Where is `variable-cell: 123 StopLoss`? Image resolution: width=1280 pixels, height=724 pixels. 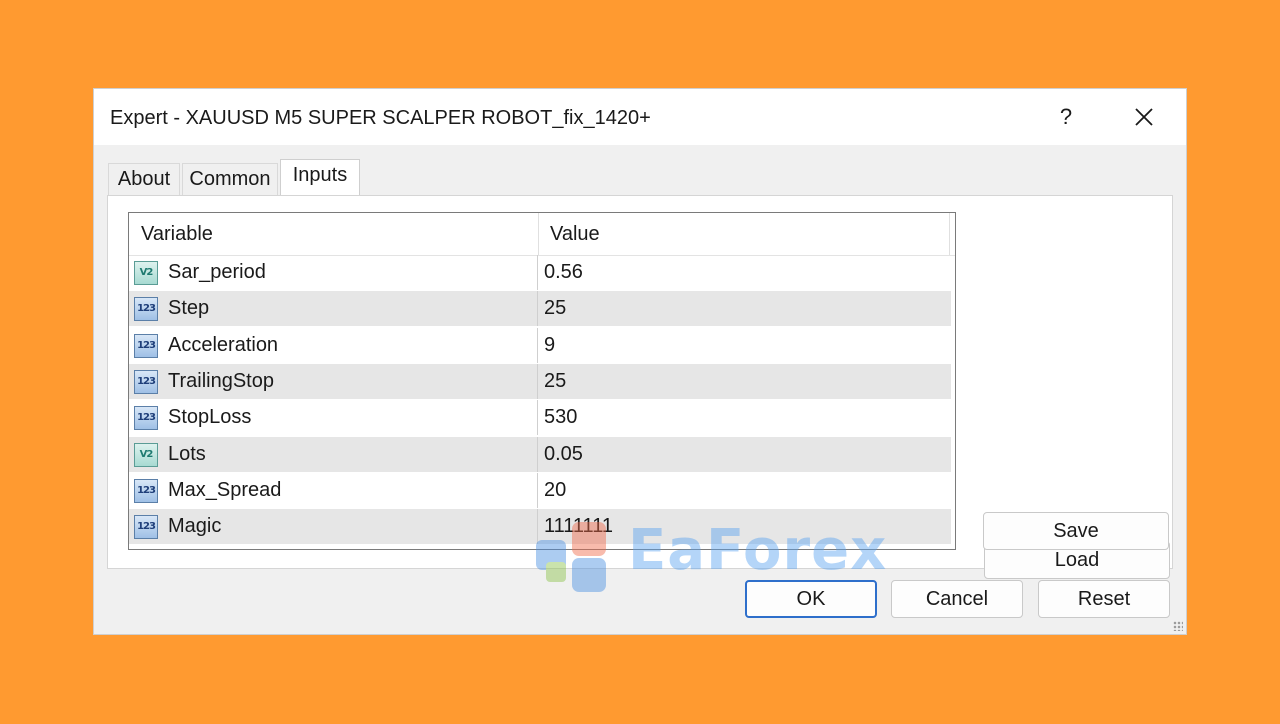 variable-cell: 123 StopLoss is located at coordinates (333, 418).